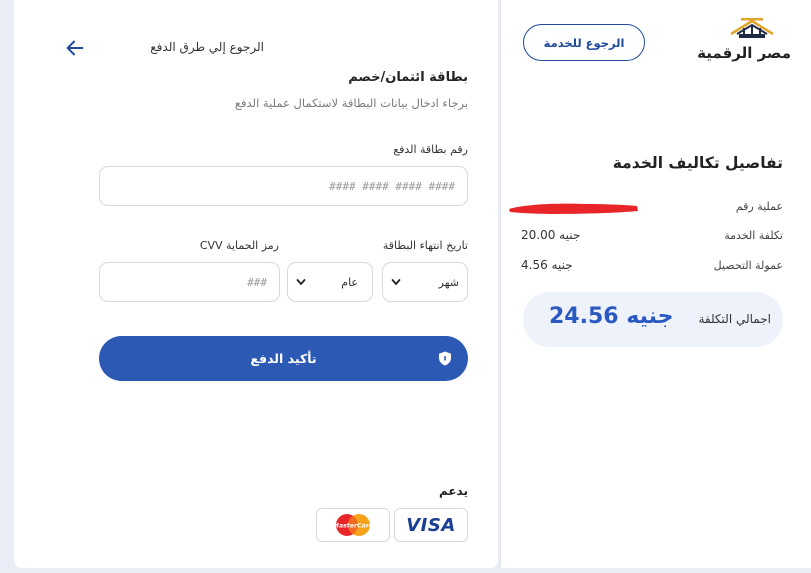  Describe the element at coordinates (408, 77) in the screenshot. I see `form-title: بطاقة ائتمان/خصم` at that location.